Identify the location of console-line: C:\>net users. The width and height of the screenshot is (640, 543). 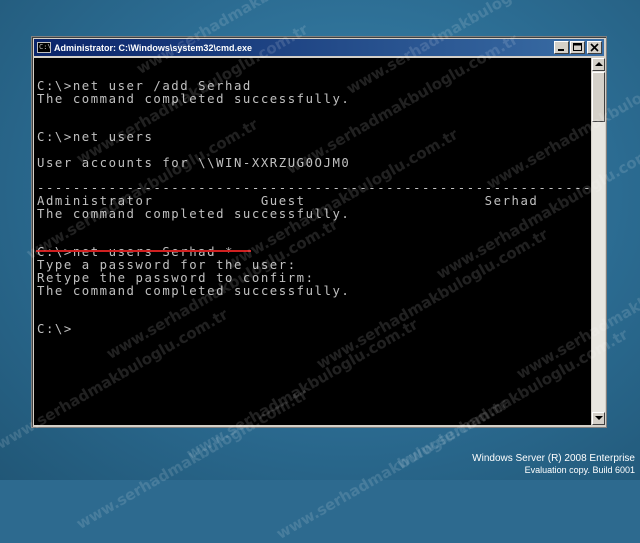
(95, 136).